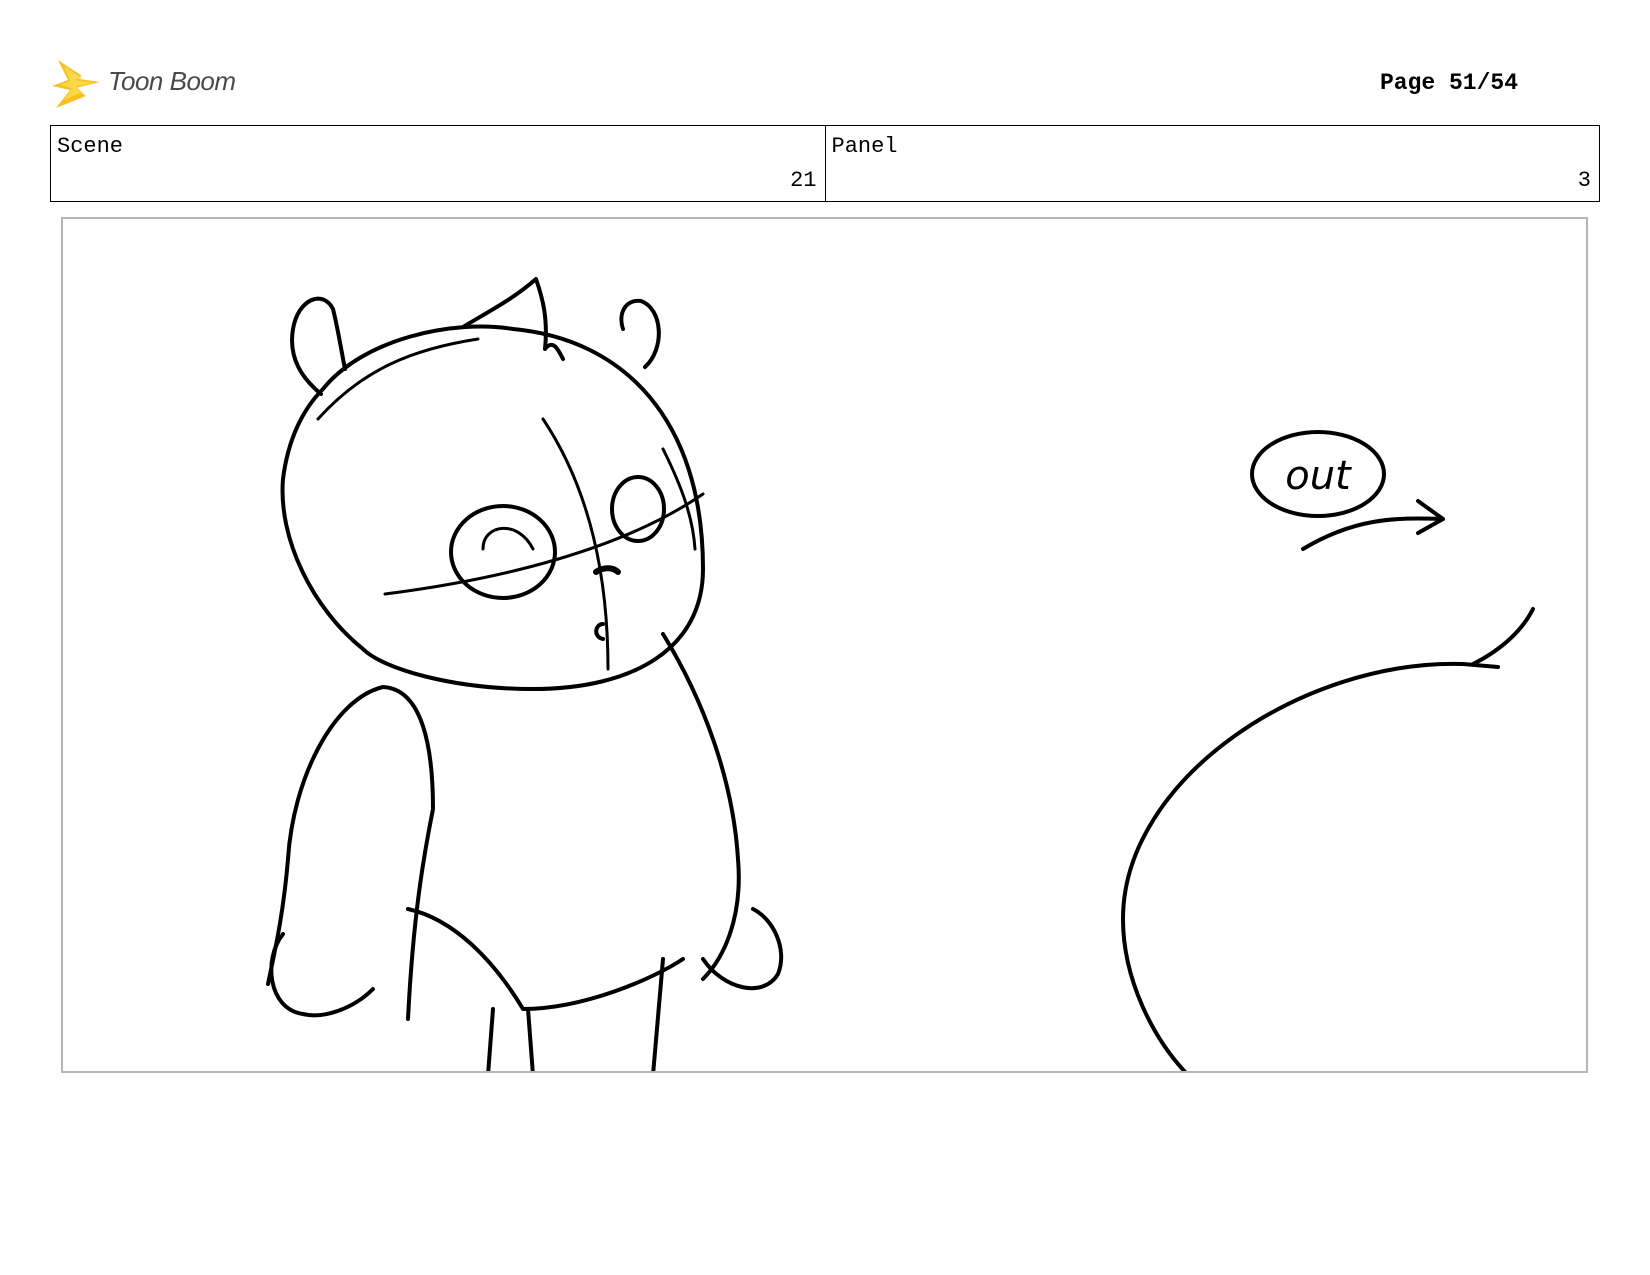 The image size is (1650, 1275). What do you see at coordinates (76, 84) in the screenshot?
I see `starburst-icon` at bounding box center [76, 84].